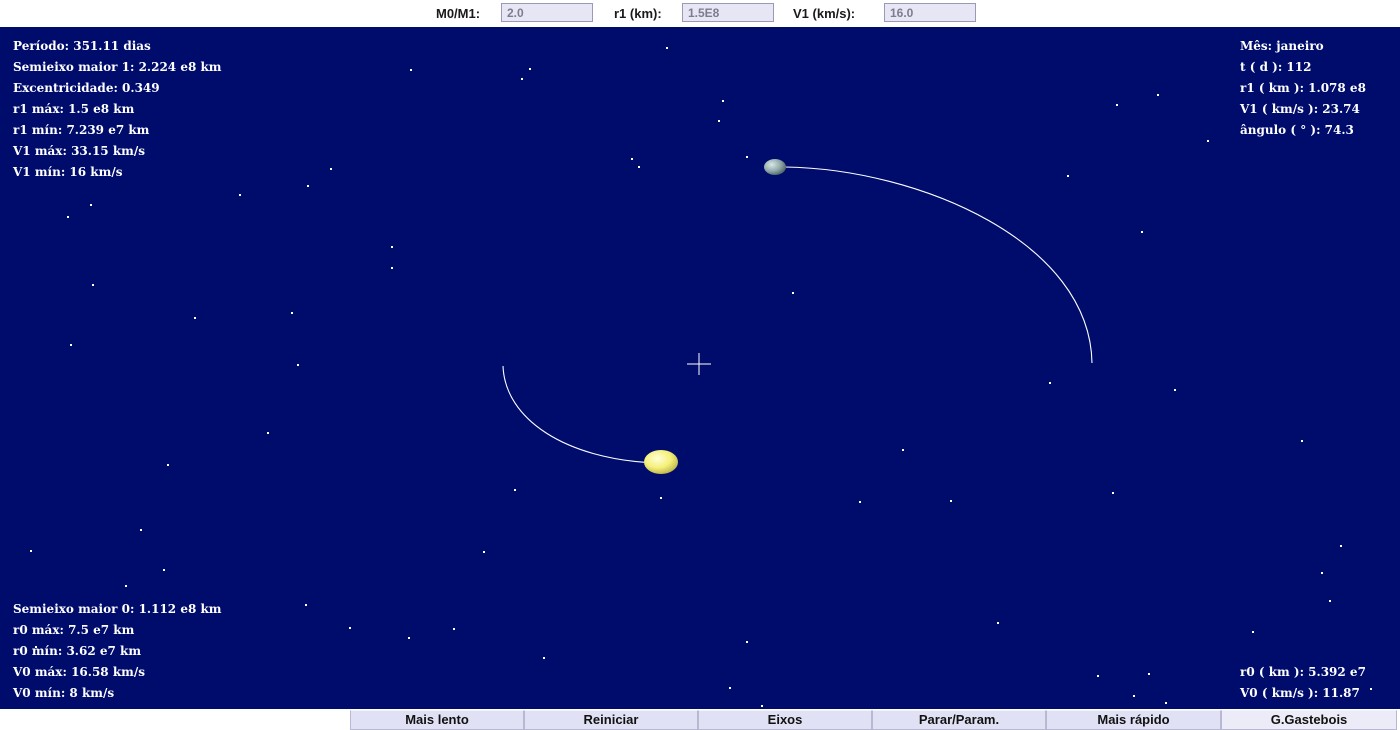 The width and height of the screenshot is (1400, 730). I want to click on stop-parameters-button: Parar/Param., so click(959, 720).